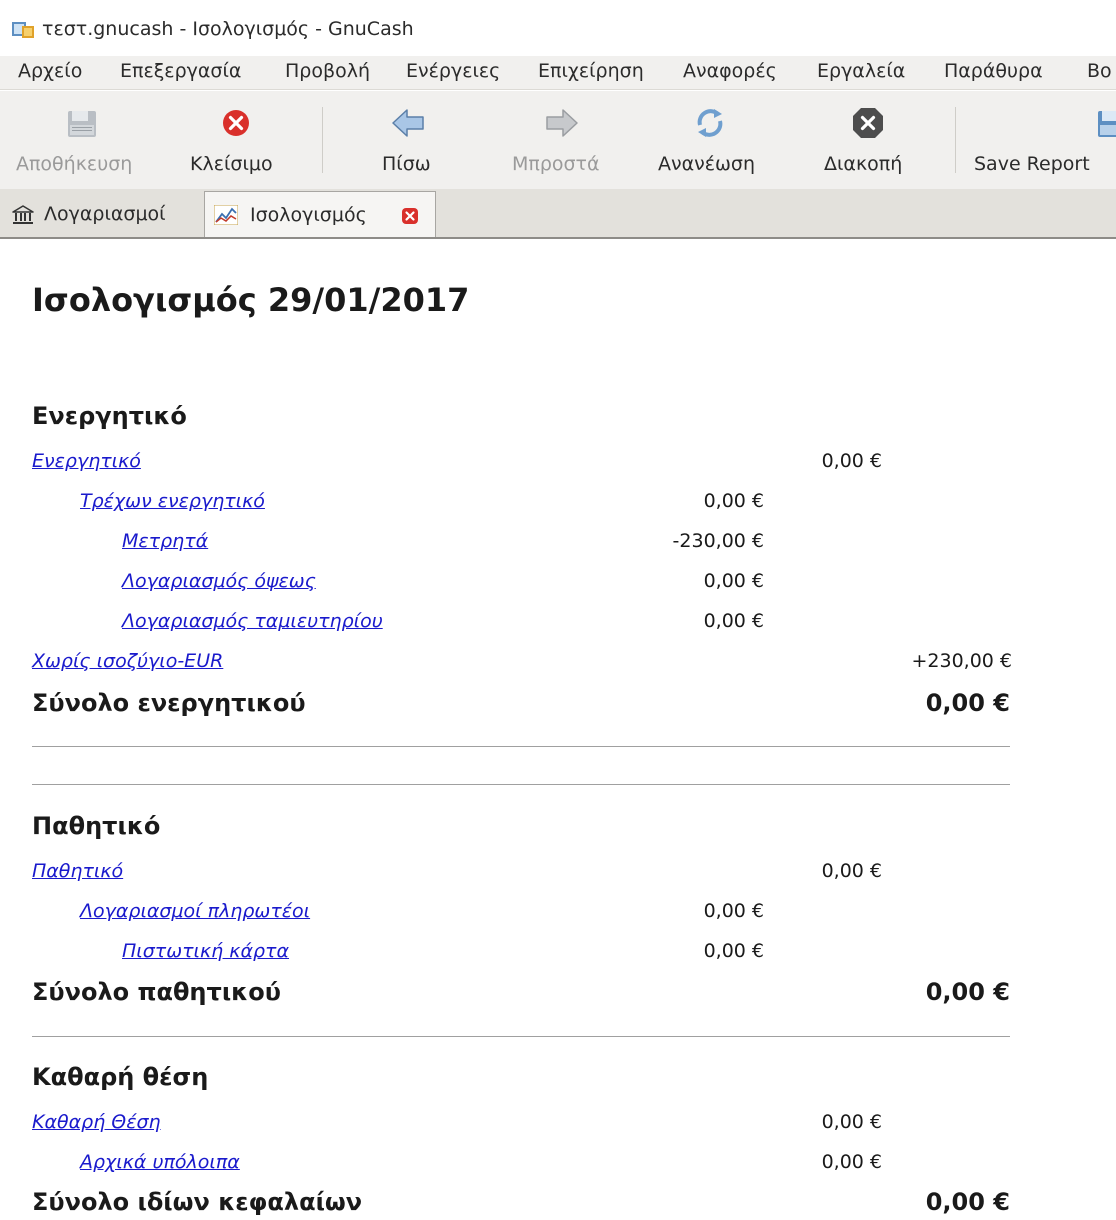  Describe the element at coordinates (710, 123) in the screenshot. I see `reload-icon` at that location.